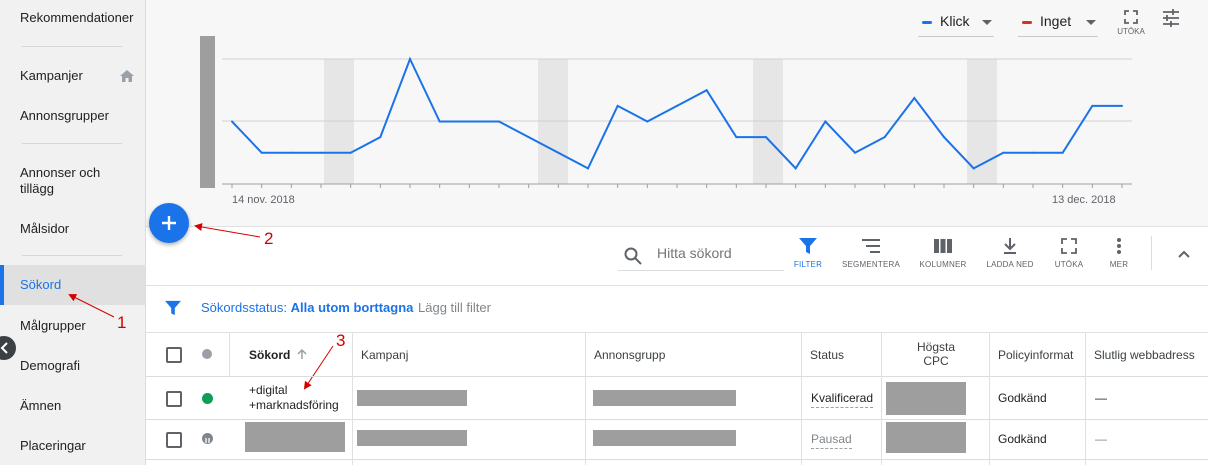 The height and width of the screenshot is (465, 1208). Describe the element at coordinates (936, 354) in the screenshot. I see `header-hogsta-cpc: Högsta CPC` at that location.